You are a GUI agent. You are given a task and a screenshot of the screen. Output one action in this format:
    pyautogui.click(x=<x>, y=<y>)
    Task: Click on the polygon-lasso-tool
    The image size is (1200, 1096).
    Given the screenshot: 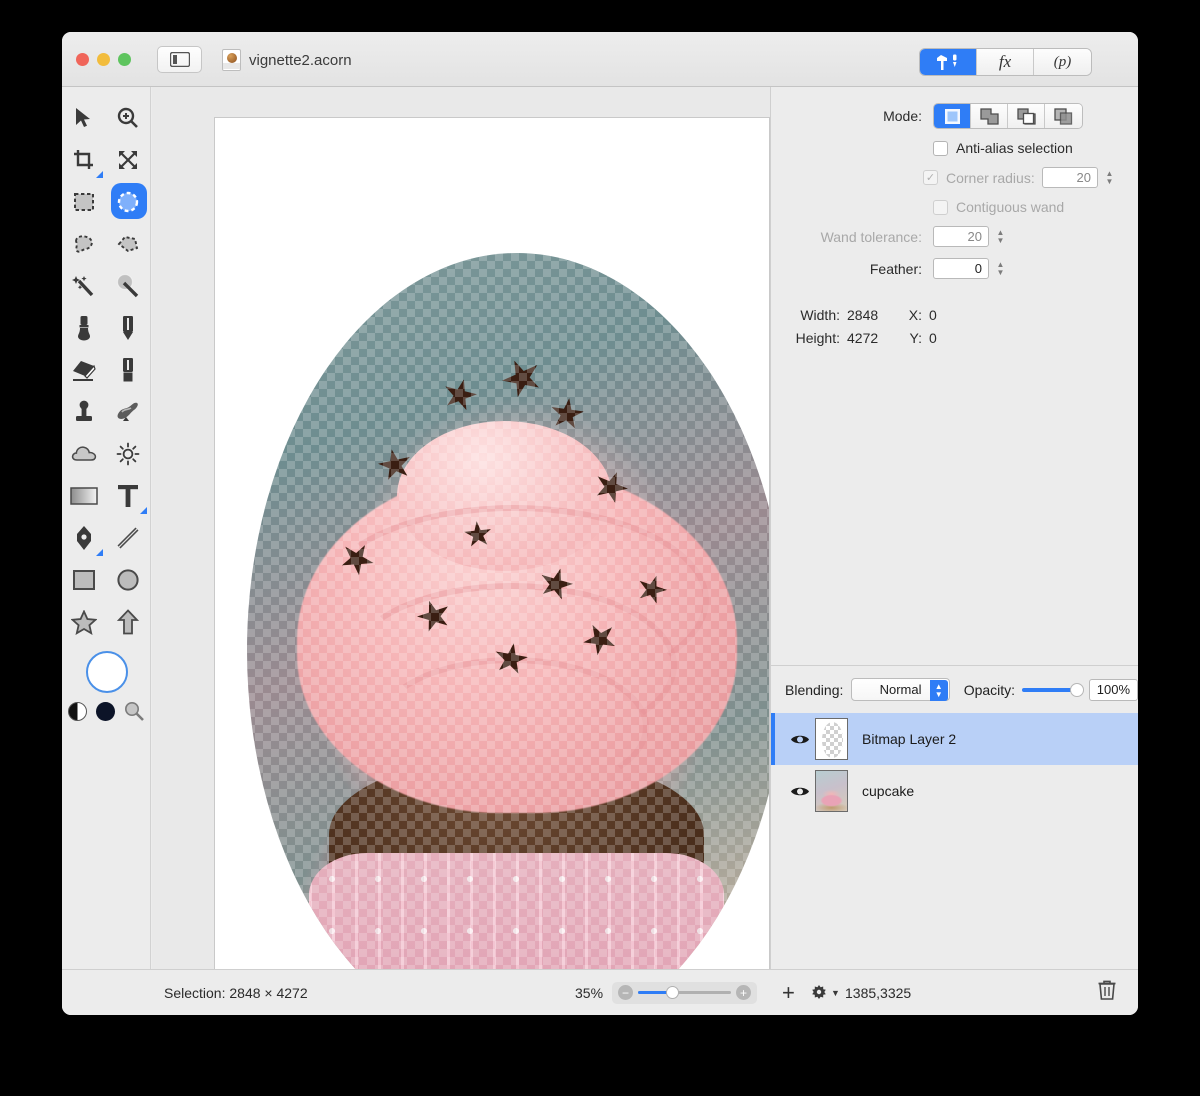 What is the action you would take?
    pyautogui.click(x=128, y=244)
    